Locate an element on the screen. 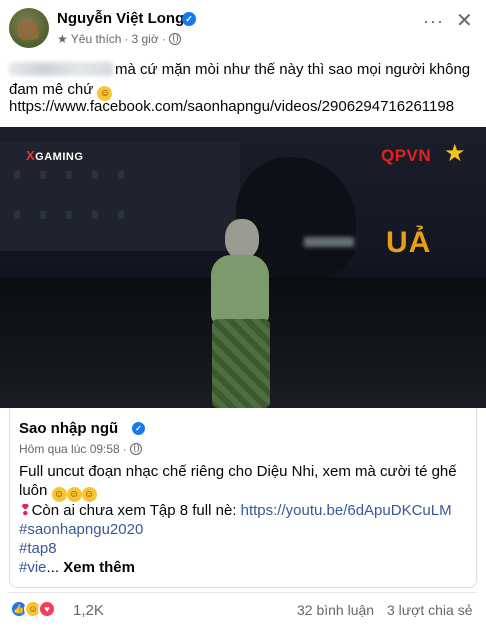 The width and height of the screenshot is (486, 634). shared-line3-text: Còn ai chưa xem Tập 8 full nè: is located at coordinates (136, 510).